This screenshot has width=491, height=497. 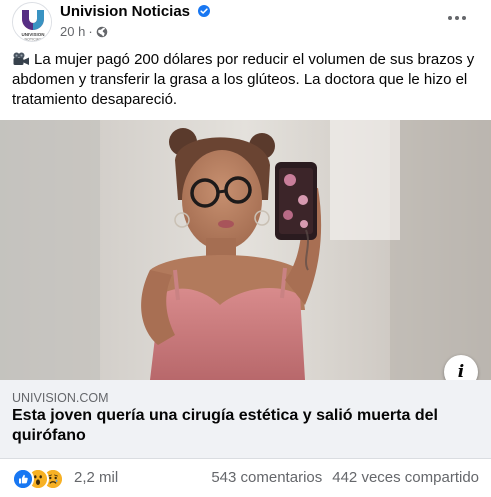 I want to click on shares-count: 442 veces compartido, so click(x=405, y=477).